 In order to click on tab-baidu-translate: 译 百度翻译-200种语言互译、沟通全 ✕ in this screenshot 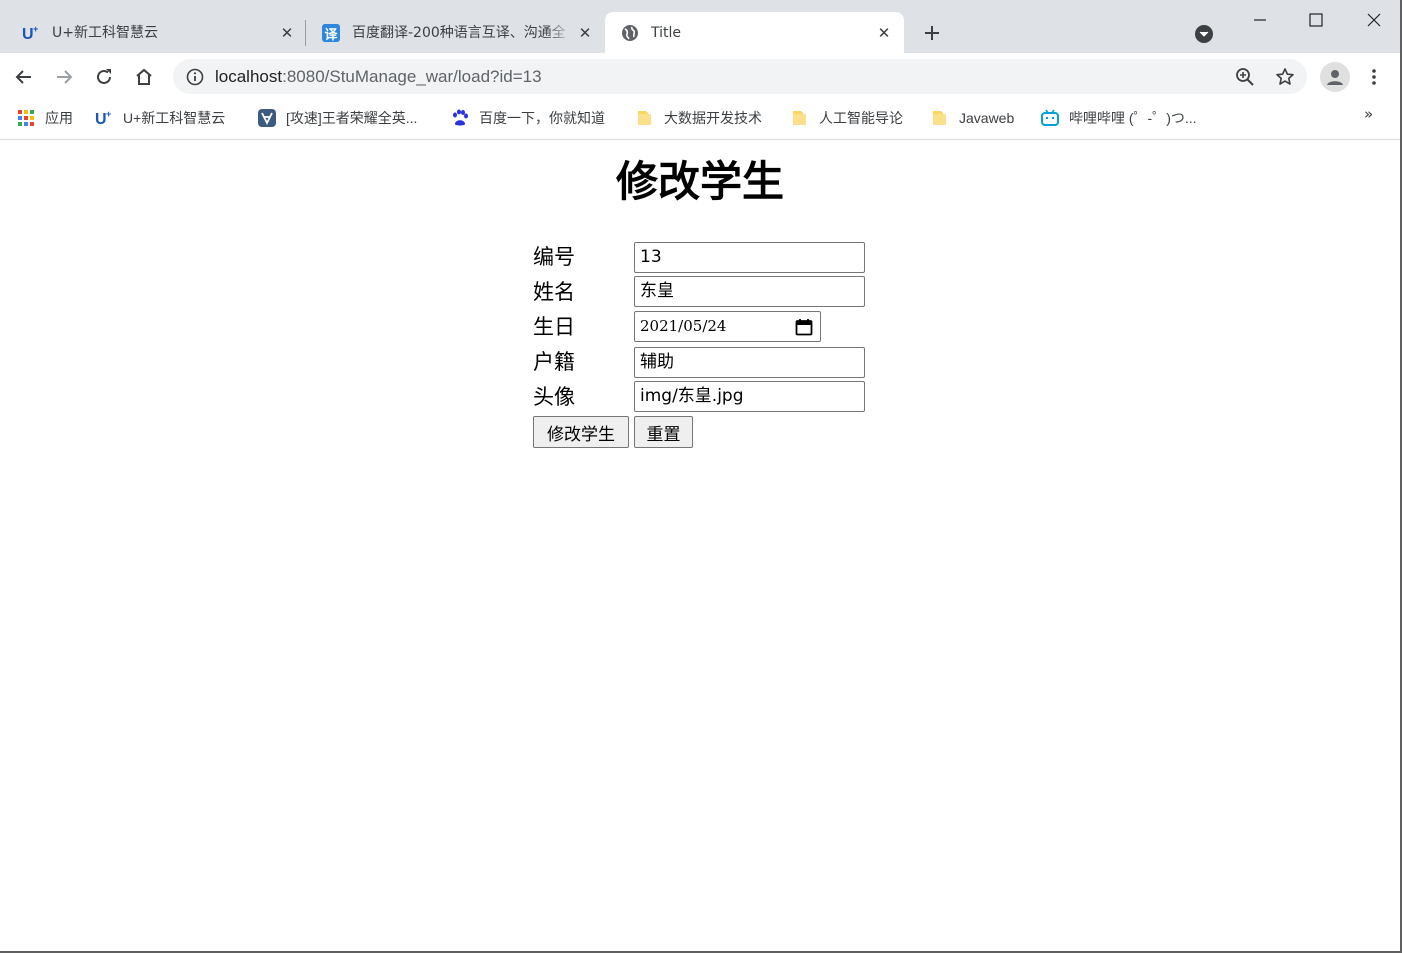, I will do `click(455, 32)`.